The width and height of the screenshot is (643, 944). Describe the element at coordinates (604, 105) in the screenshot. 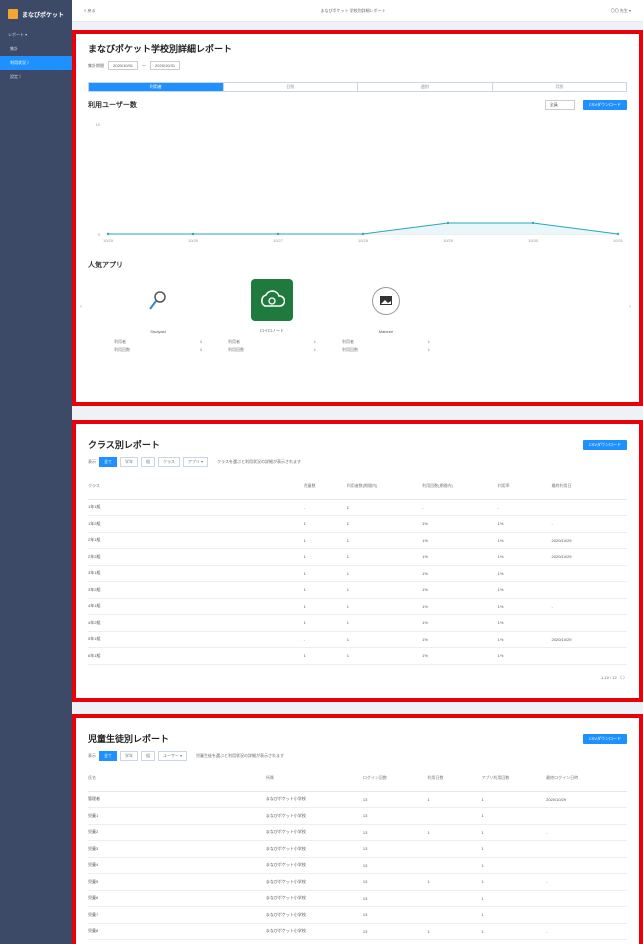

I see `chart-export-button: CSVダウンロード` at that location.